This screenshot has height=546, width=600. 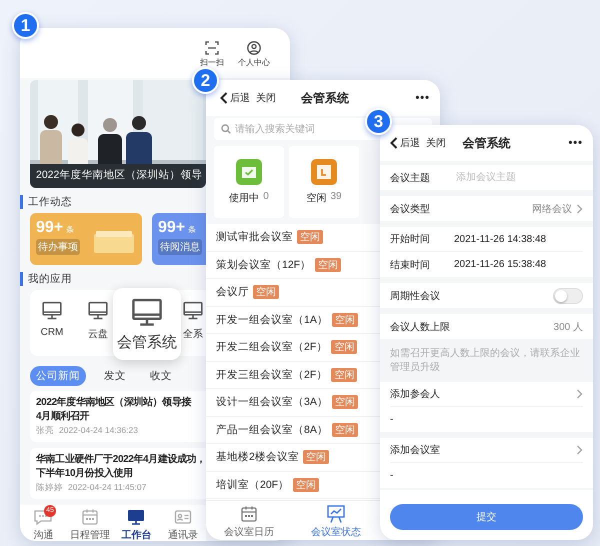 What do you see at coordinates (415, 450) in the screenshot?
I see `field-label: 添加会议室` at bounding box center [415, 450].